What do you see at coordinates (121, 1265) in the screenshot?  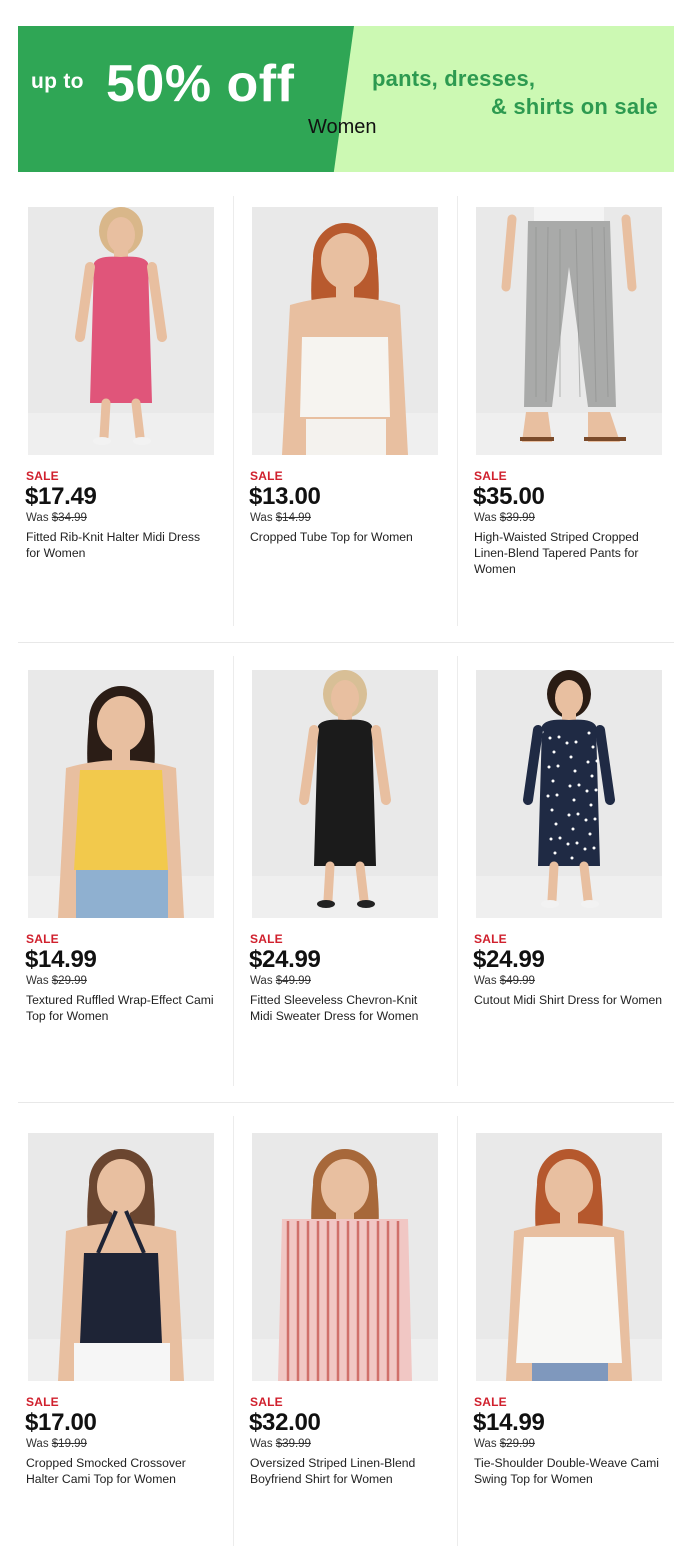 I see `model-photo-navy-halter` at bounding box center [121, 1265].